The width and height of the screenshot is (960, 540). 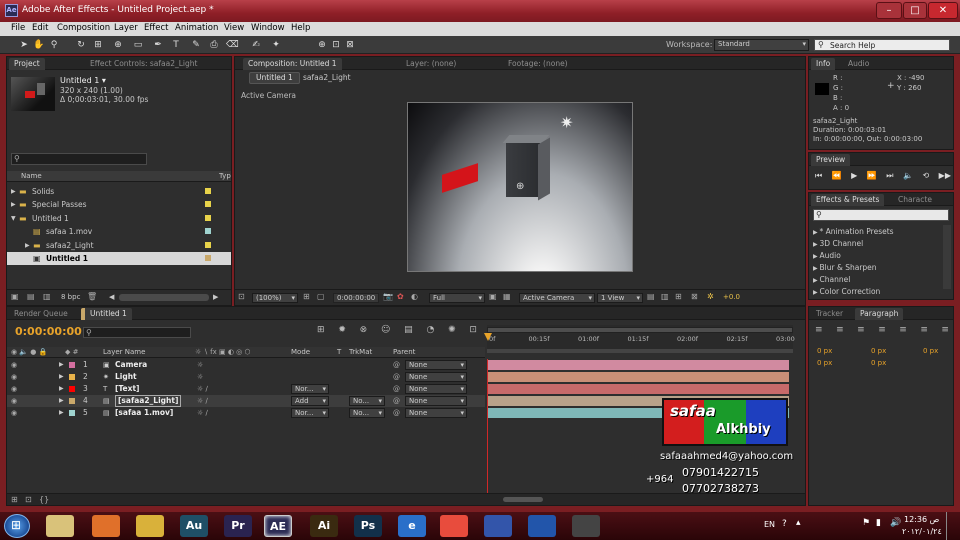 What do you see at coordinates (761, 45) in the screenshot?
I see `workspace-select: Standard` at bounding box center [761, 45].